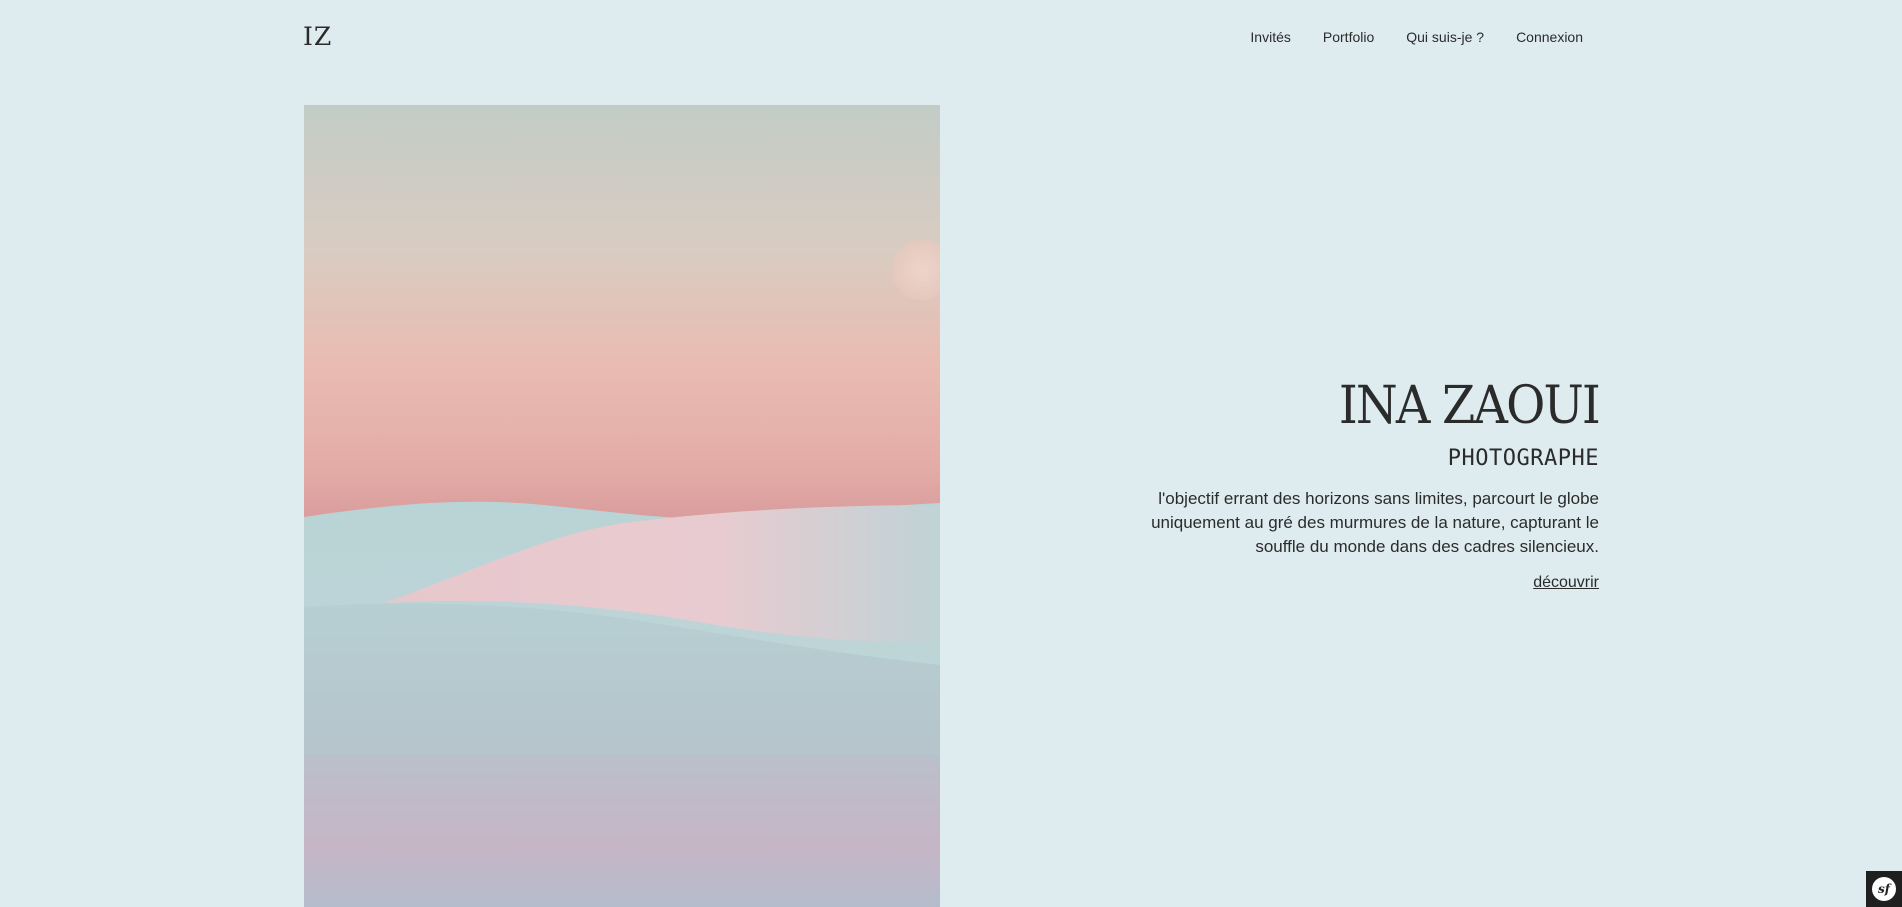 This screenshot has height=907, width=1902. I want to click on nav-item-login: Connexion, so click(1549, 37).